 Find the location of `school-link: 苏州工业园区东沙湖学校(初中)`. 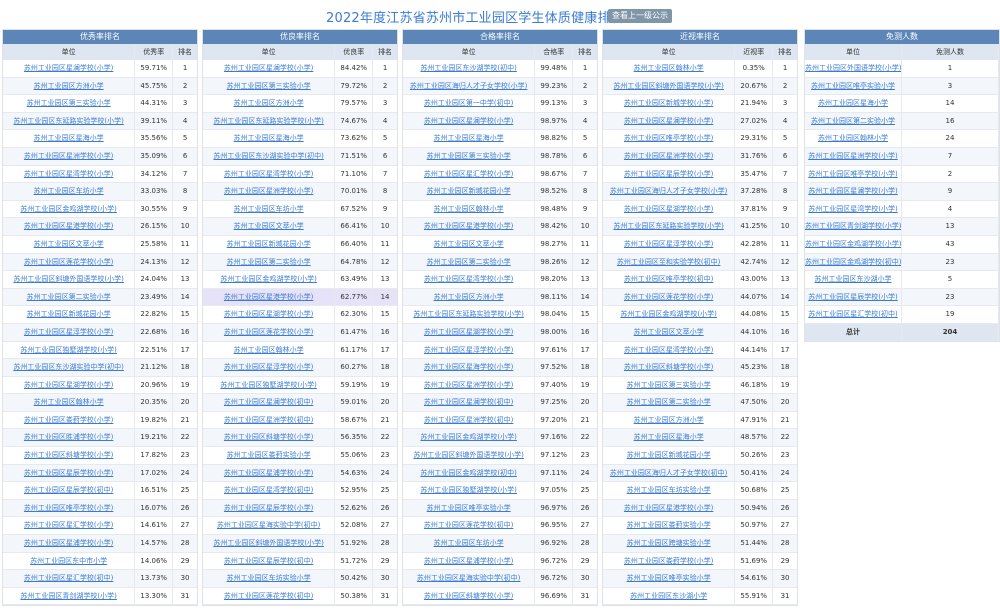

school-link: 苏州工业园区东沙湖学校(初中) is located at coordinates (468, 68).